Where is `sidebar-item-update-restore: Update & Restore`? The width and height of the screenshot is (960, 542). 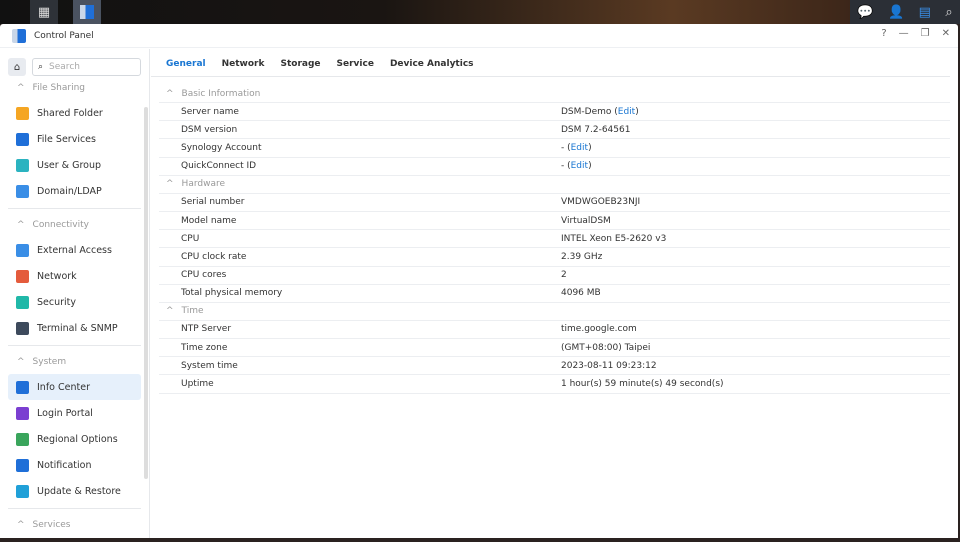 sidebar-item-update-restore: Update & Restore is located at coordinates (74, 491).